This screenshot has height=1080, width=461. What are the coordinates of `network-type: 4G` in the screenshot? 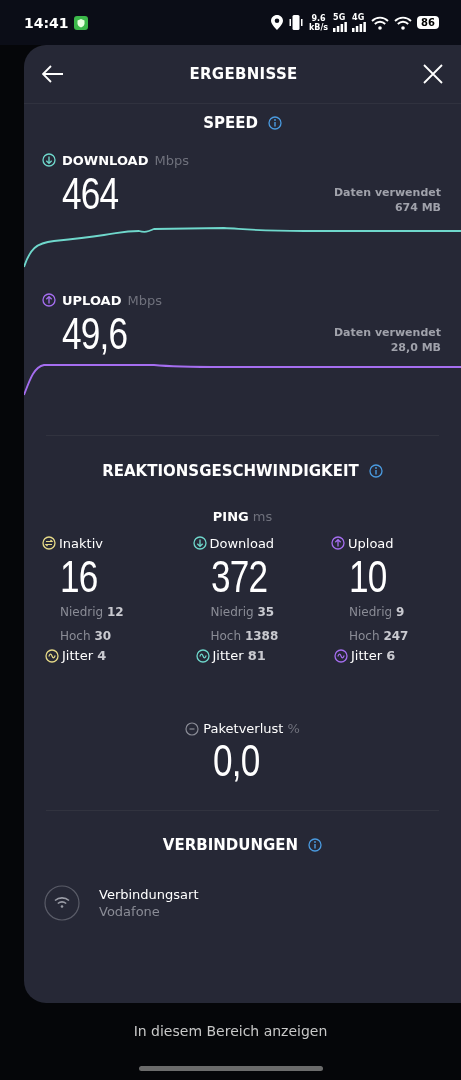 It's located at (358, 17).